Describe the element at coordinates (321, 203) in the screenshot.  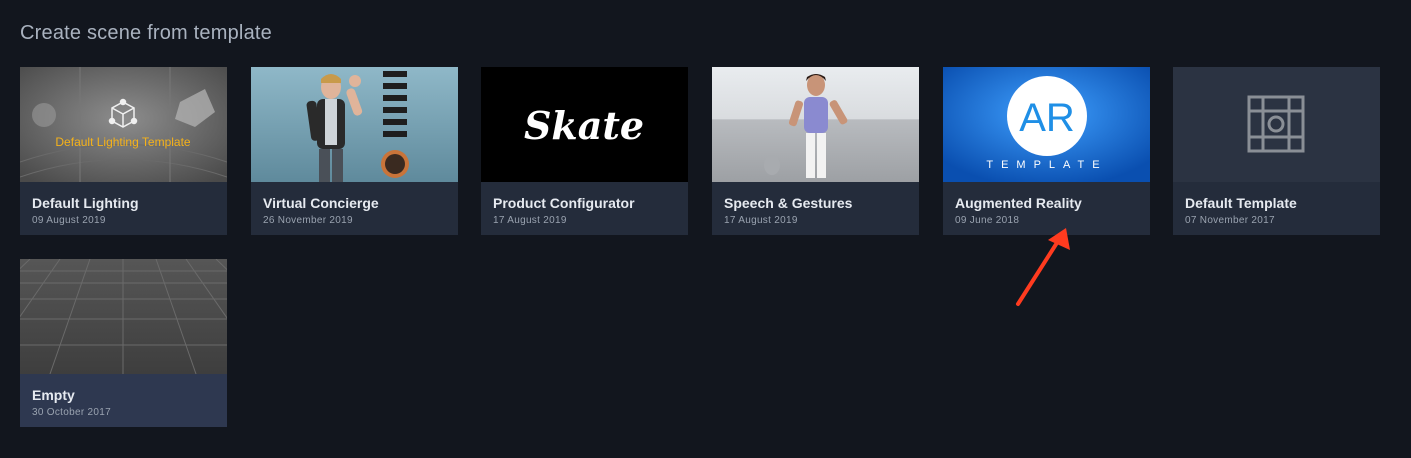
I see `template-name: Virtual Concierge` at that location.